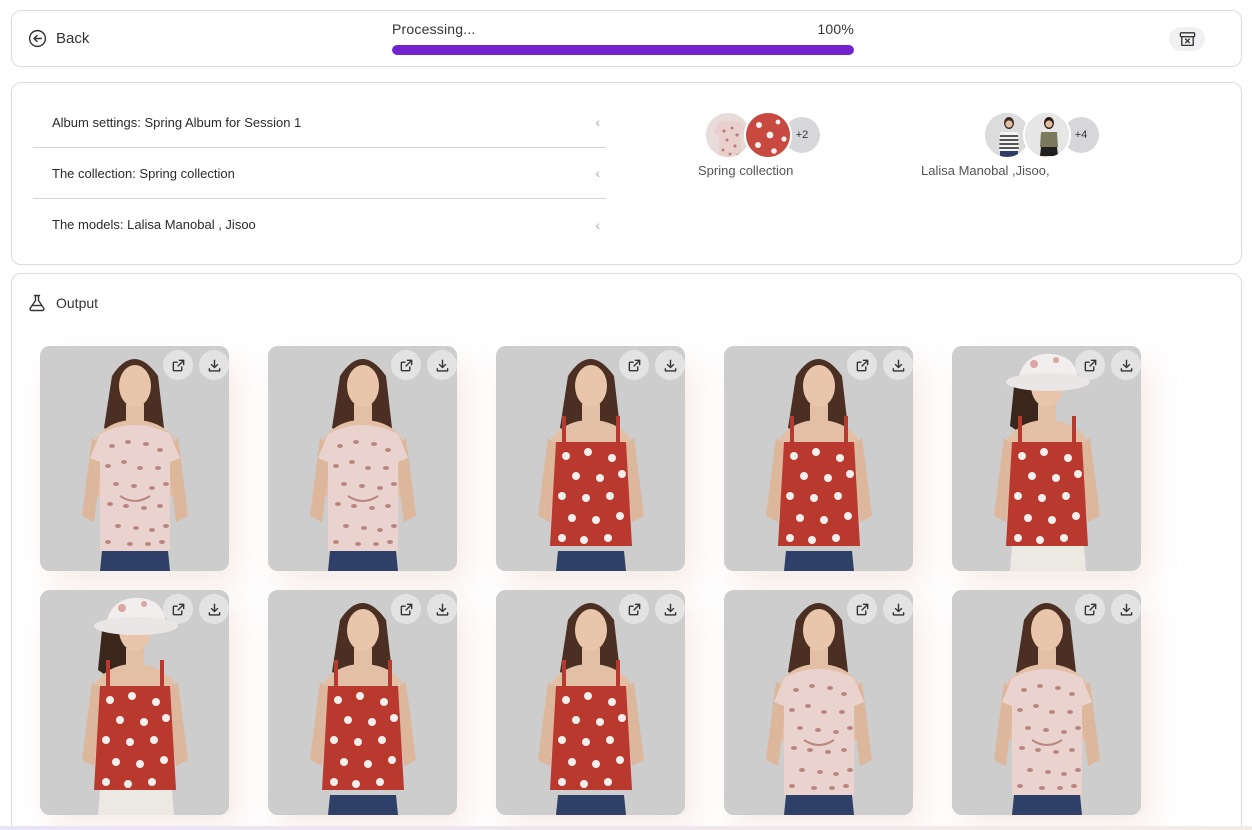  Describe the element at coordinates (1010, 144) in the screenshot. I see `models-group: +4 Lalisa Manobal ,Jisoo,` at that location.